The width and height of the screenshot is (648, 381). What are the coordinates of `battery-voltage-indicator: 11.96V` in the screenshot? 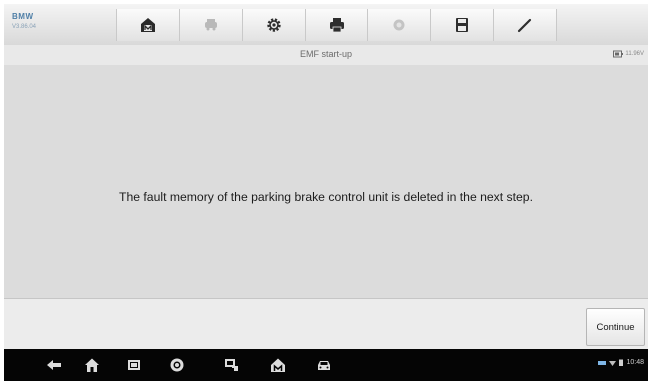 It's located at (628, 54).